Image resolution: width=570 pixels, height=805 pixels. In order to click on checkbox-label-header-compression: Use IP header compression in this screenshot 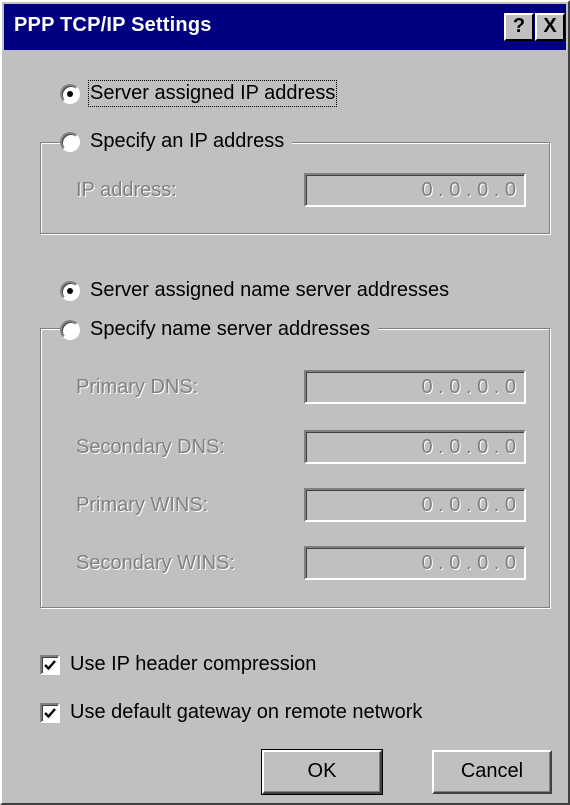, I will do `click(193, 664)`.